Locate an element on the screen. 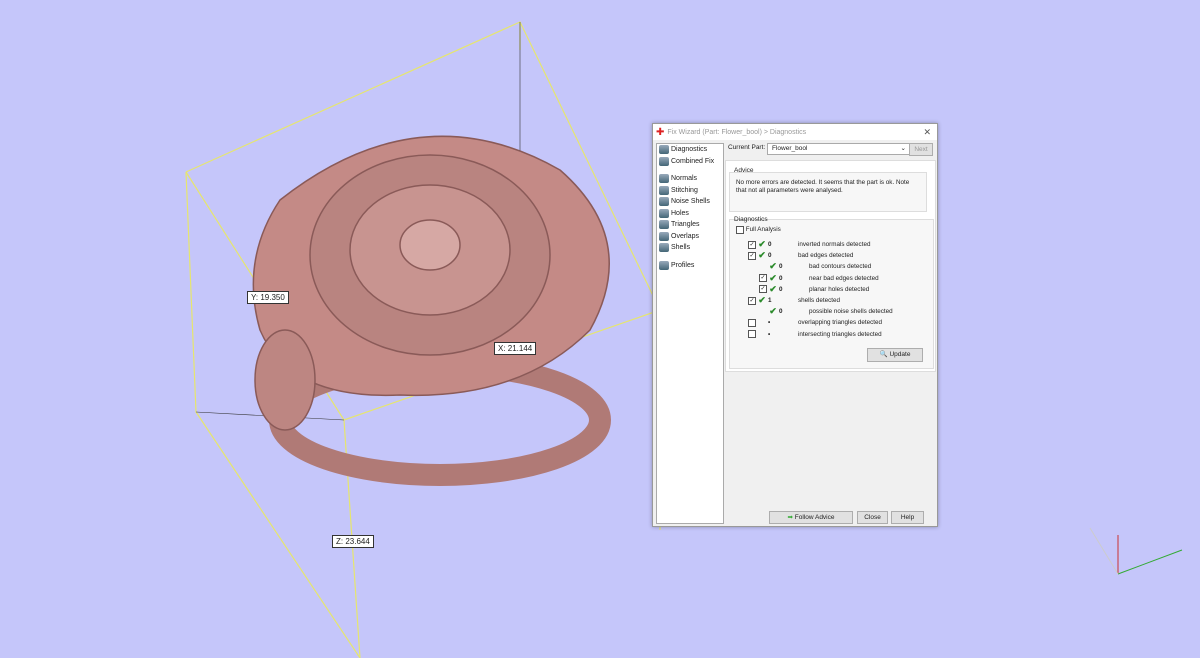  diagnostic-row: ✓ ✔ 0 near bad edges detected is located at coordinates (819, 278).